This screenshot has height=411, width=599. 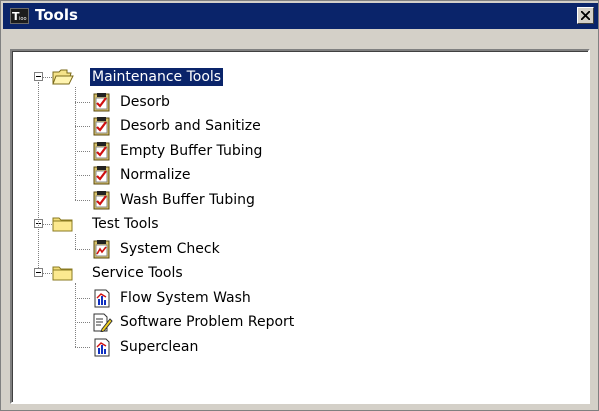 What do you see at coordinates (191, 151) in the screenshot?
I see `tree-item-empty-buffer-tubing: Empty Buffer Tubing` at bounding box center [191, 151].